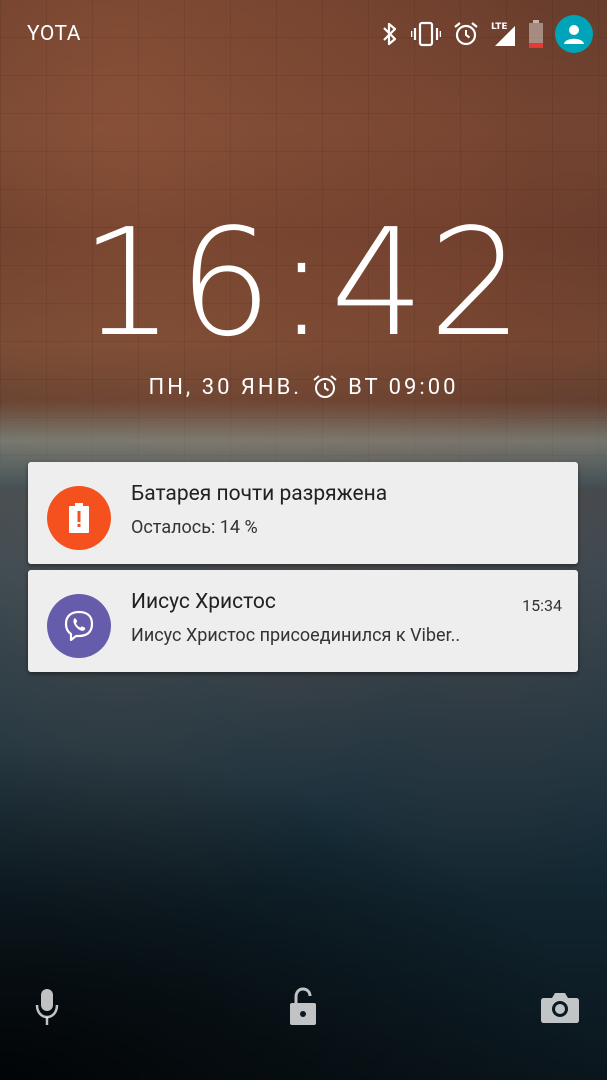 Image resolution: width=607 pixels, height=1080 pixels. What do you see at coordinates (303, 34) in the screenshot?
I see `status-bar: YOTA LTE` at bounding box center [303, 34].